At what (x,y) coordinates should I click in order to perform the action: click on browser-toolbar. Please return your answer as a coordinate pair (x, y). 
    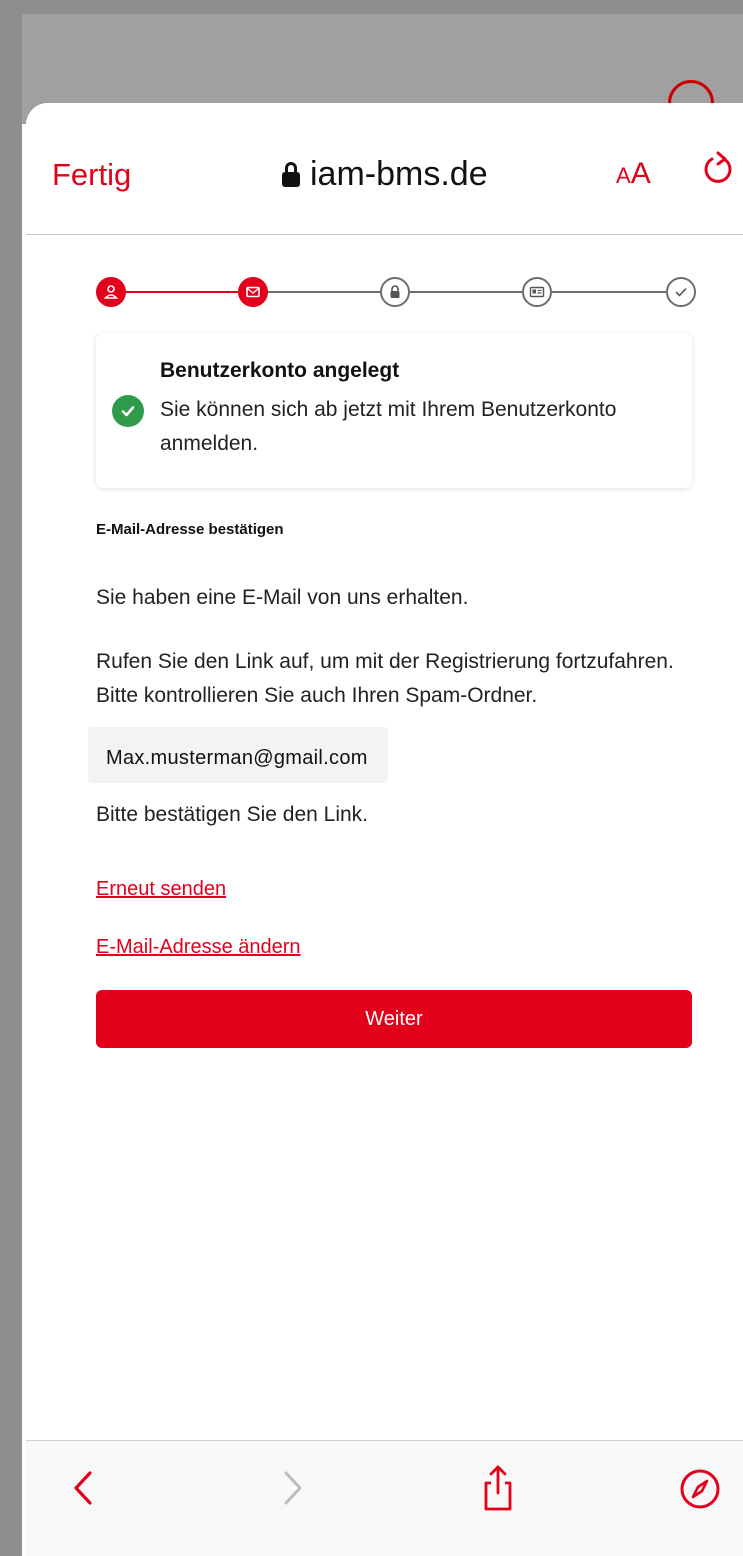
    Looking at the image, I should click on (384, 1498).